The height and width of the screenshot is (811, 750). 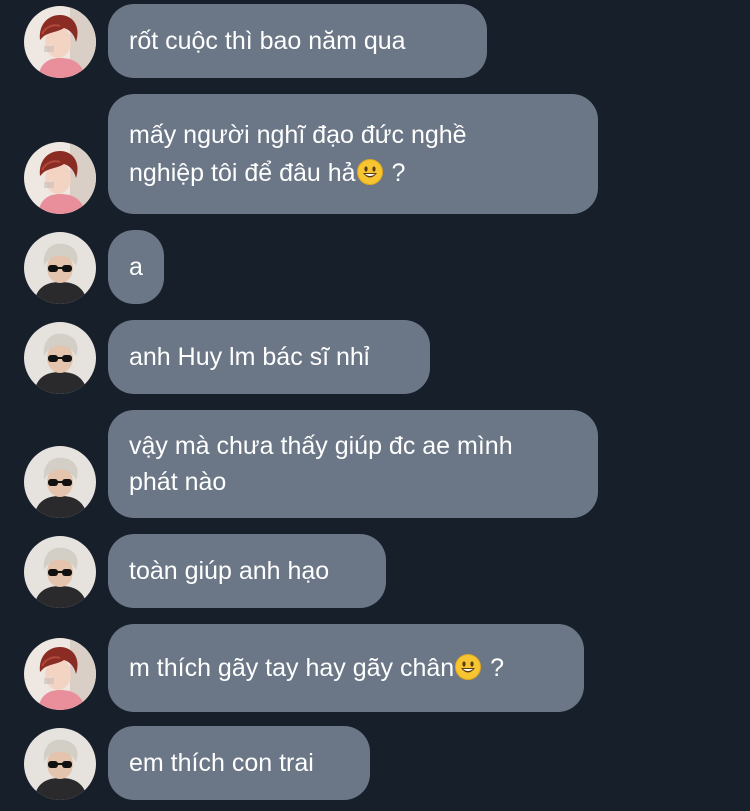 I want to click on message-bubble: rốt cuộc thì bao năm qua, so click(x=297, y=41).